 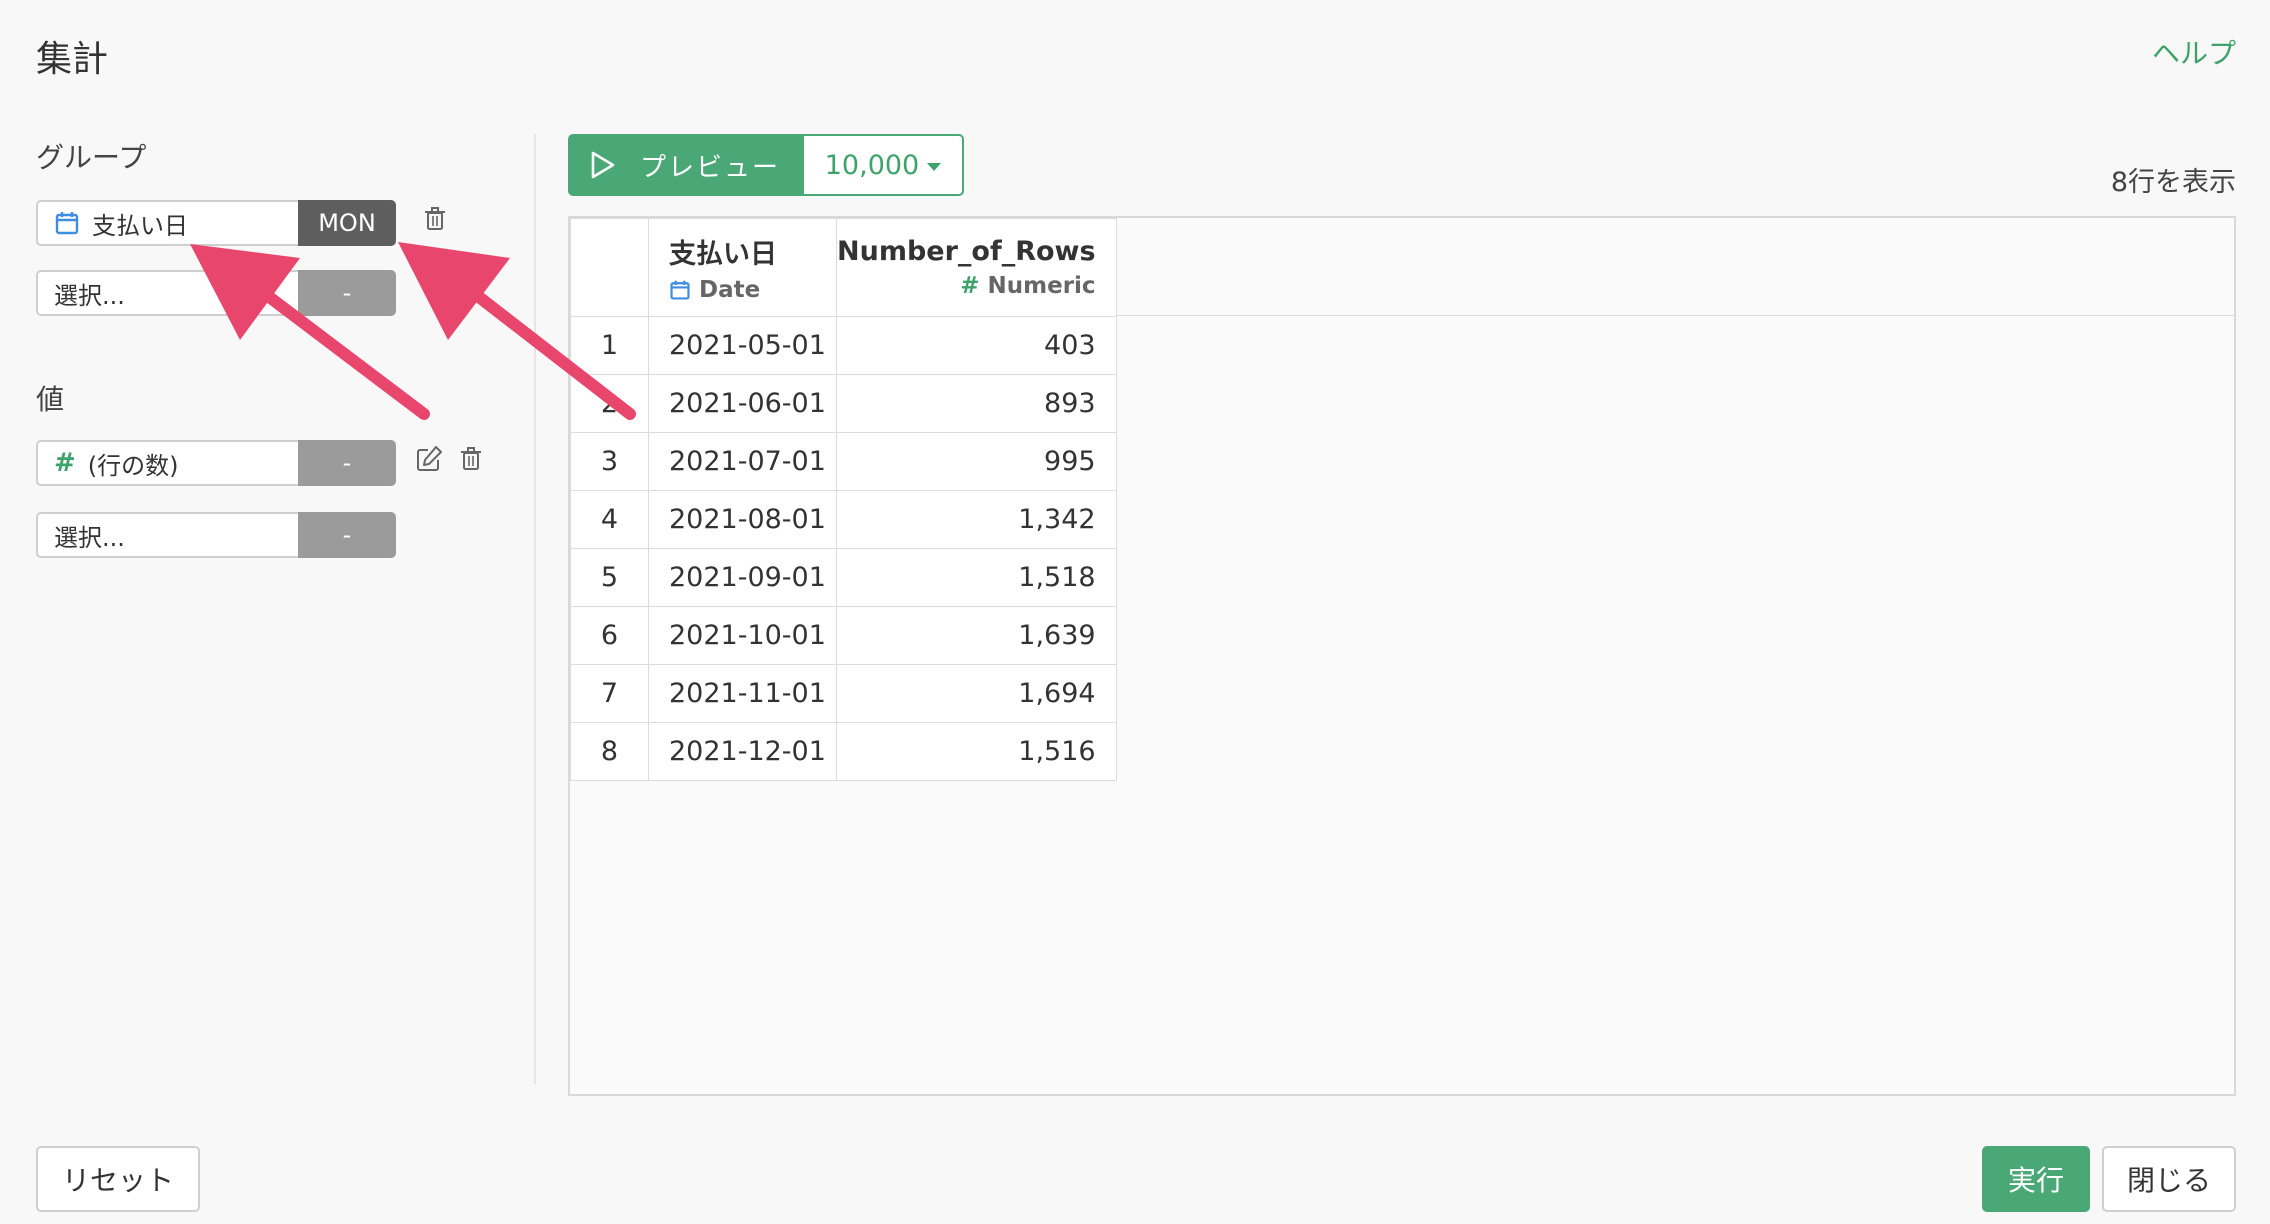 I want to click on cell-count: 1,342, so click(x=976, y=519).